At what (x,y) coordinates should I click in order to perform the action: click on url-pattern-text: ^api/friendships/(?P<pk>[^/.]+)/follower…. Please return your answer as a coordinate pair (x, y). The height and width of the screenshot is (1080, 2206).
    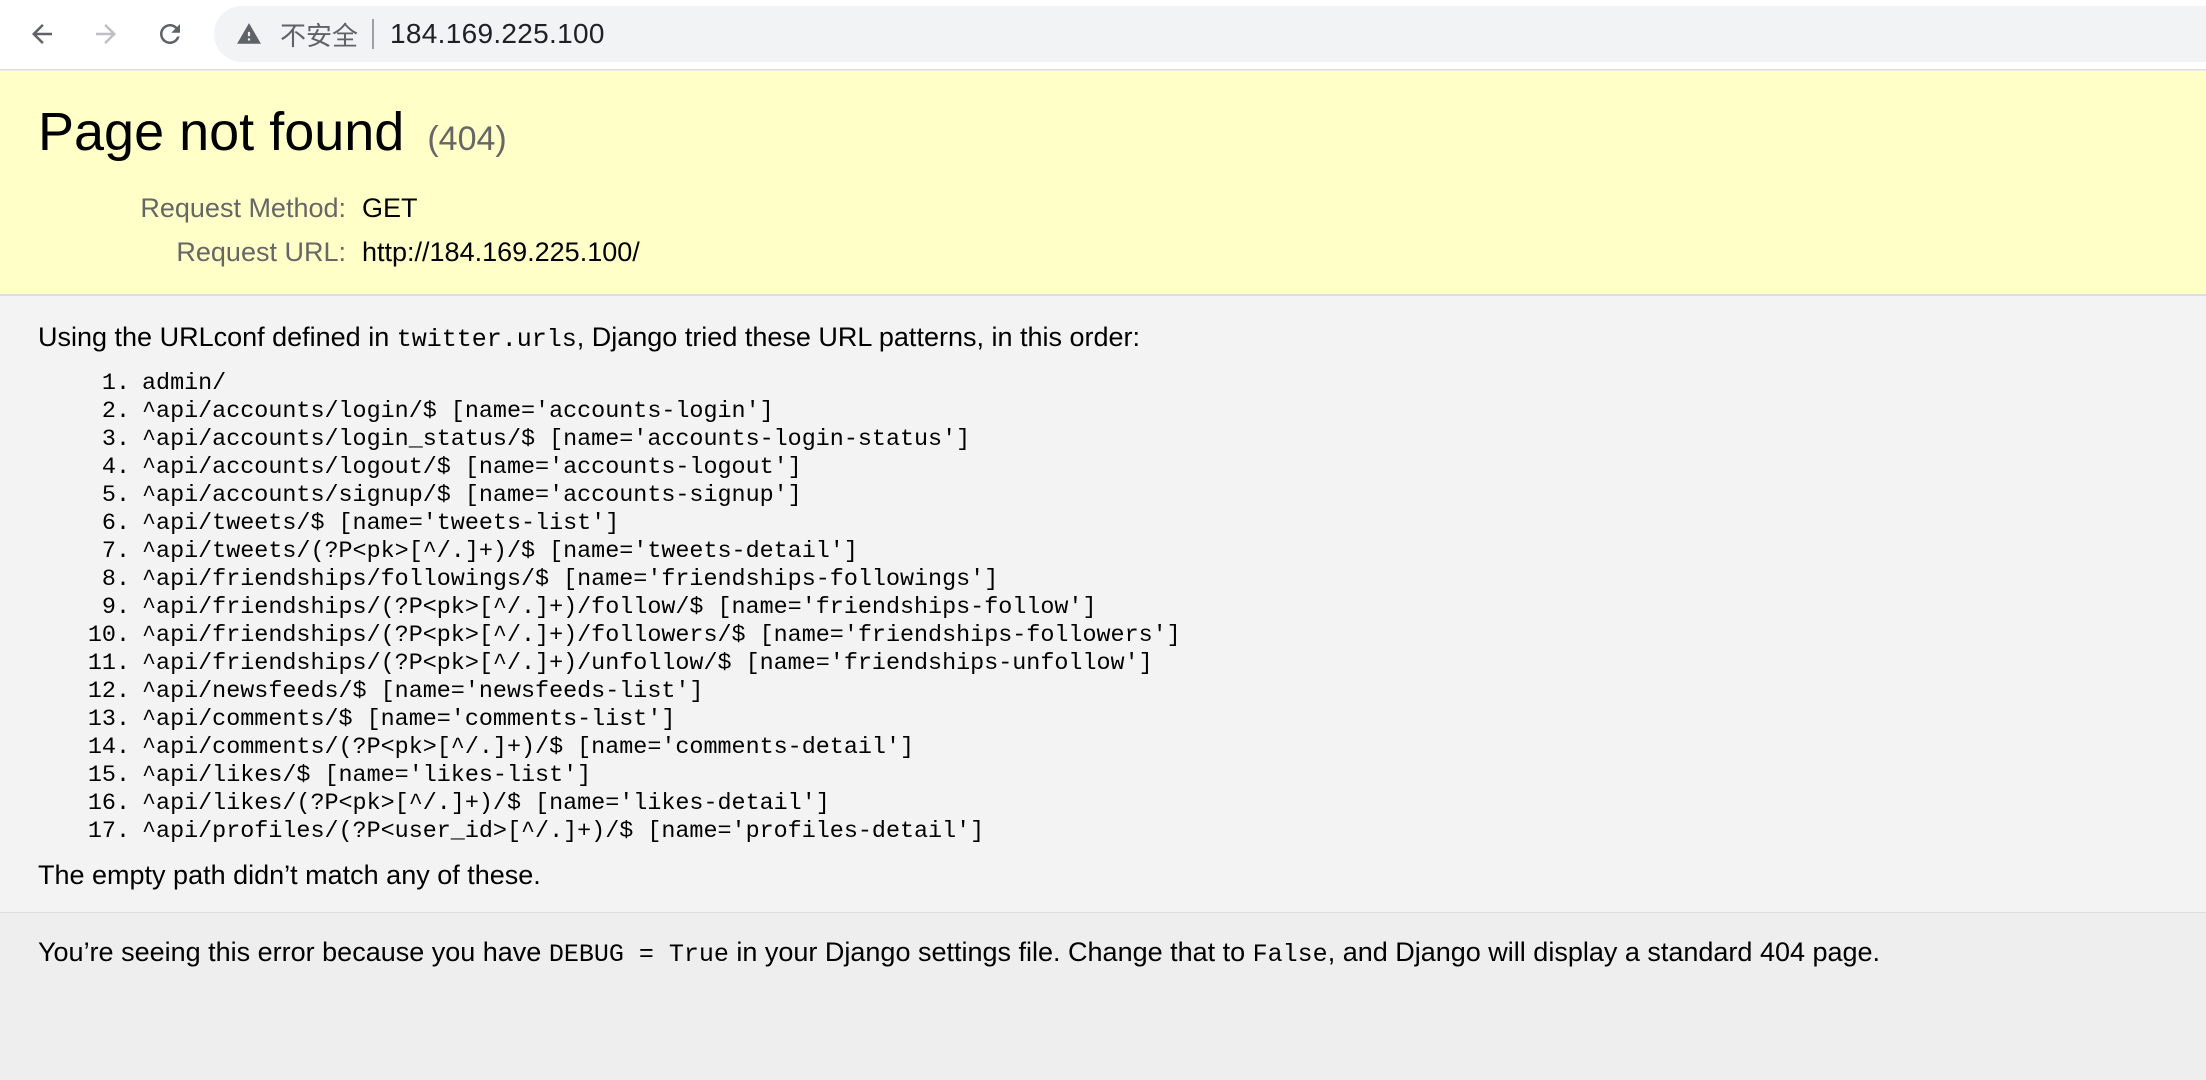
    Looking at the image, I should click on (661, 636).